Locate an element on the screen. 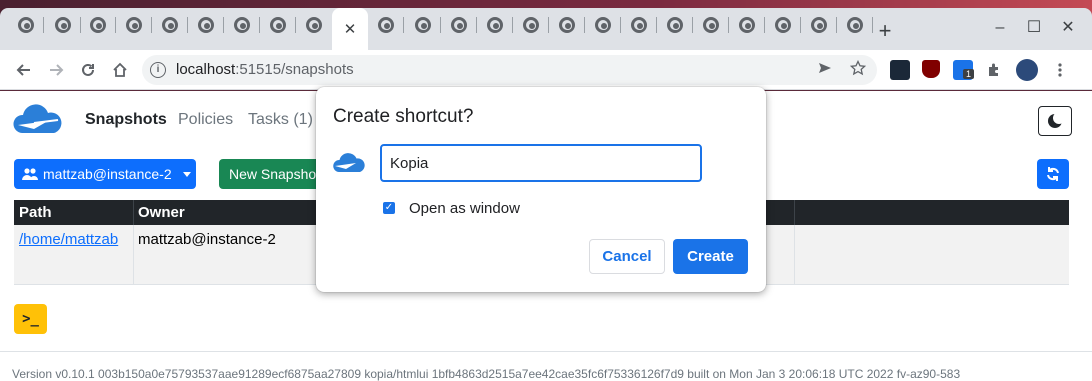 The height and width of the screenshot is (381, 1092). nav-policies: Policies is located at coordinates (205, 120).